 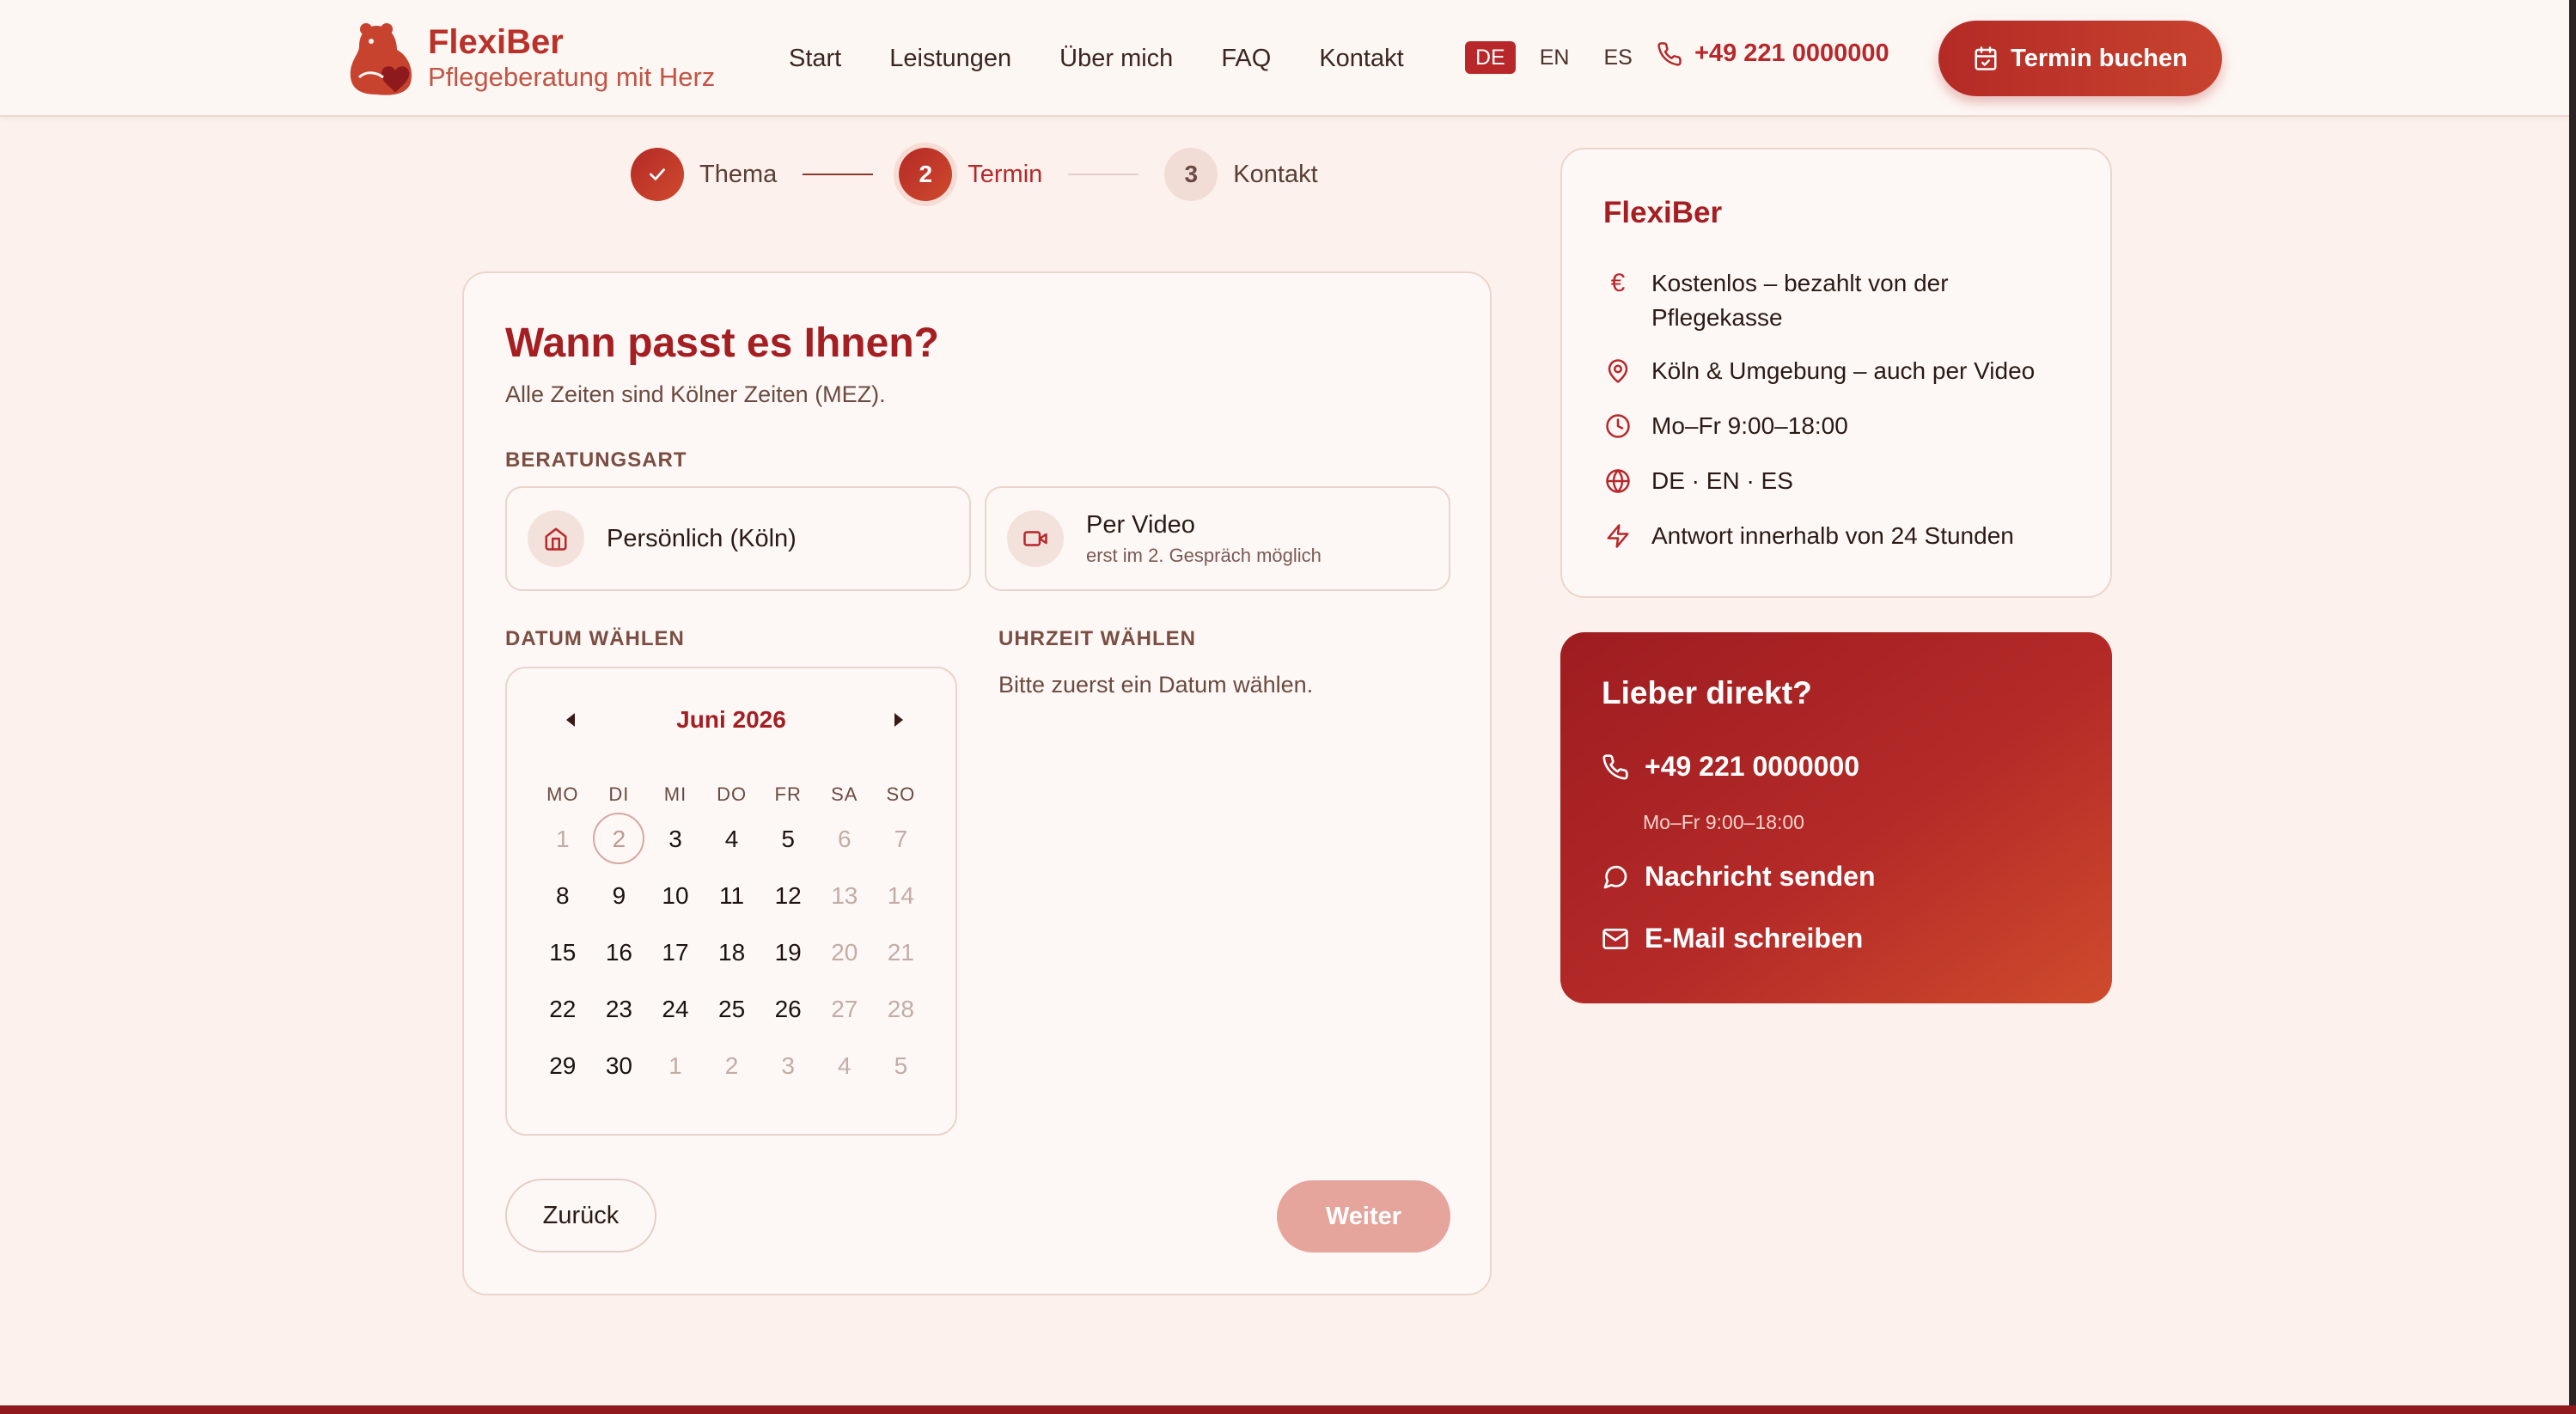 I want to click on calendar-day: 18, so click(x=732, y=952).